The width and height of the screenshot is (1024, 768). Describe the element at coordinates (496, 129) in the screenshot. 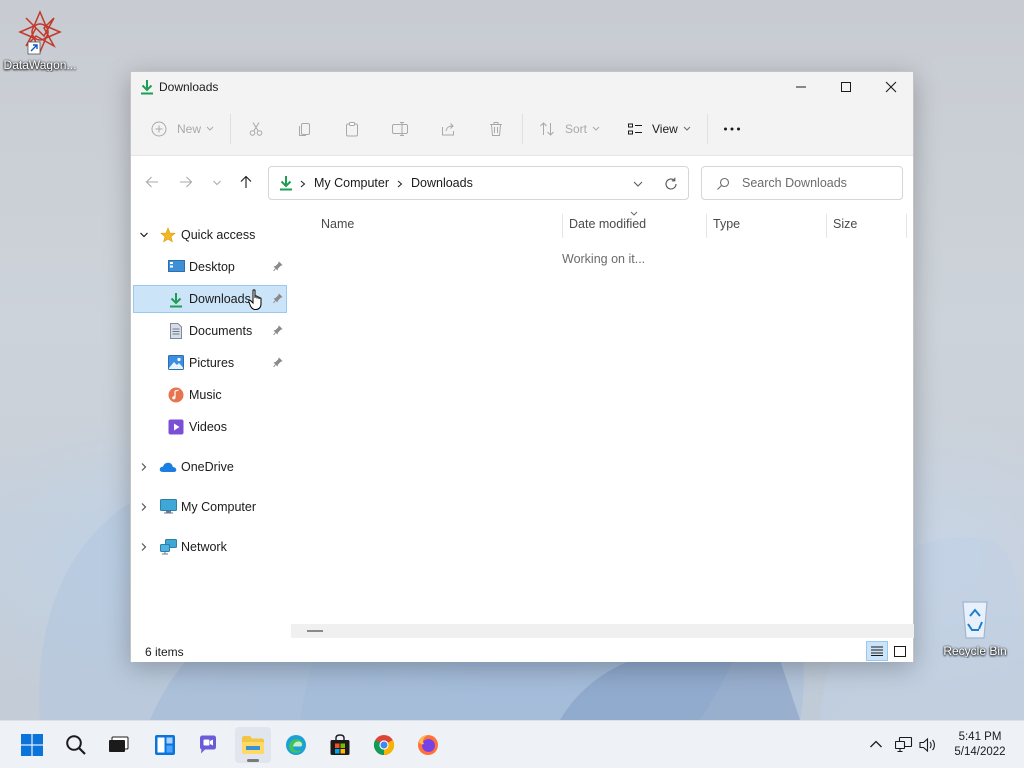

I see `delete-button` at that location.